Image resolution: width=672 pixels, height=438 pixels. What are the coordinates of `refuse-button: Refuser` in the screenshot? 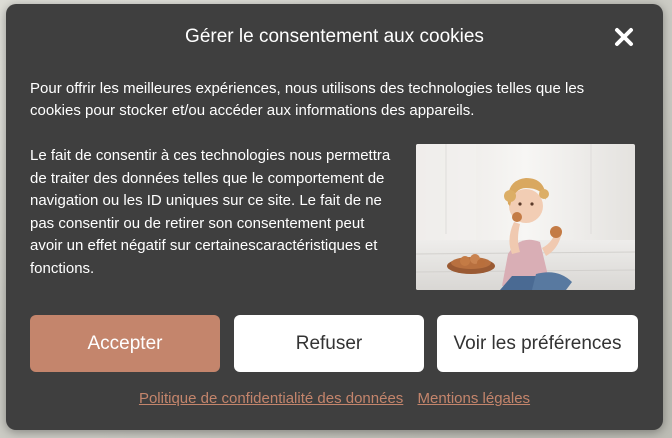 It's located at (329, 343).